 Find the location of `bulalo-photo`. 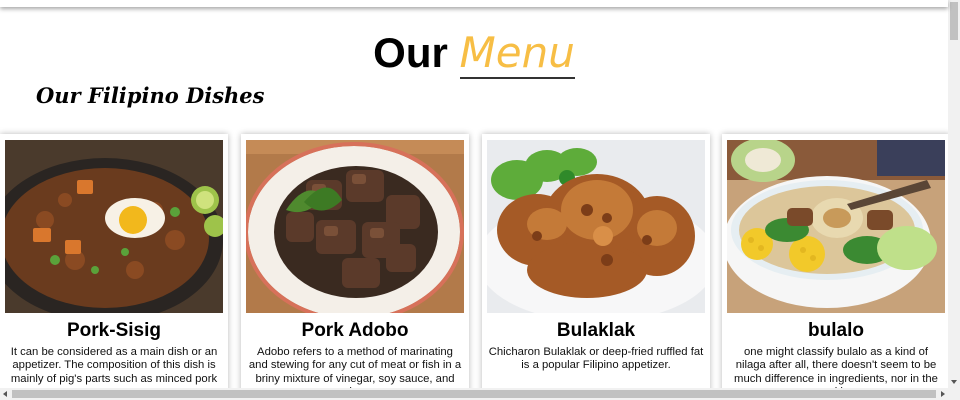

bulalo-photo is located at coordinates (836, 226).